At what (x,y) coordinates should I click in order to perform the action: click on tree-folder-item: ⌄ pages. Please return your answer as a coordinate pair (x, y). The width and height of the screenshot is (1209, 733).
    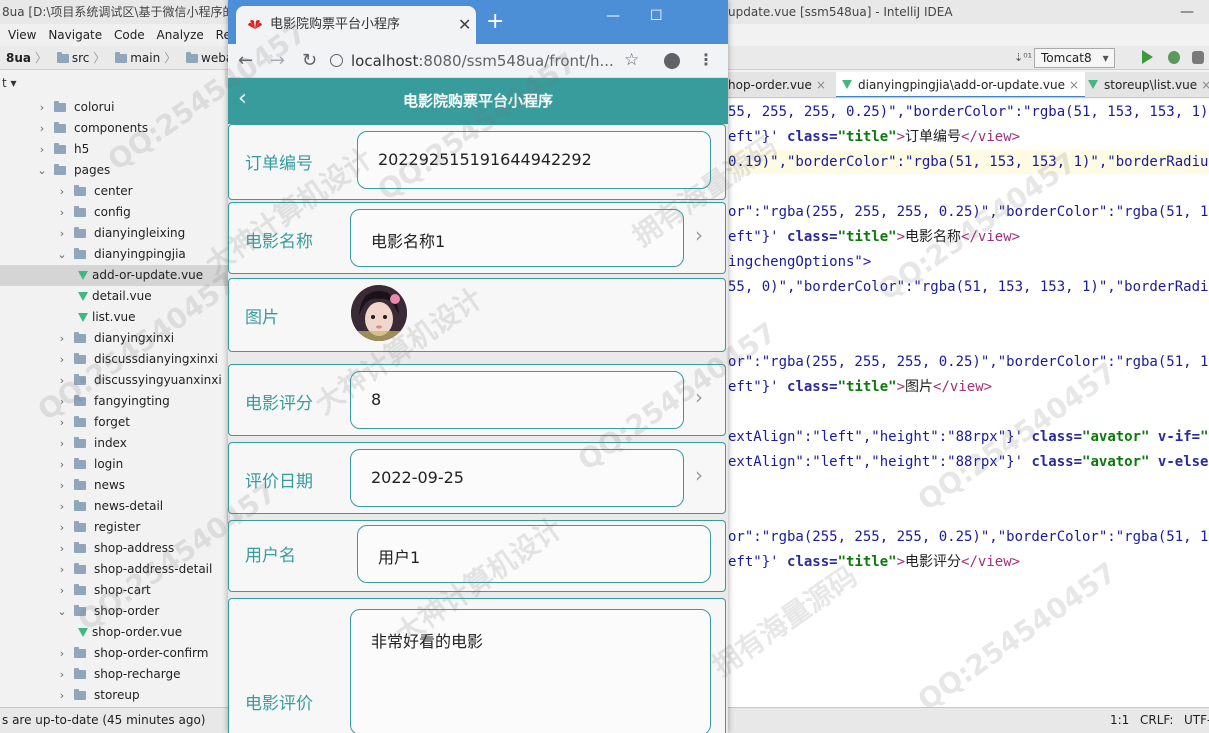
    Looking at the image, I should click on (114, 170).